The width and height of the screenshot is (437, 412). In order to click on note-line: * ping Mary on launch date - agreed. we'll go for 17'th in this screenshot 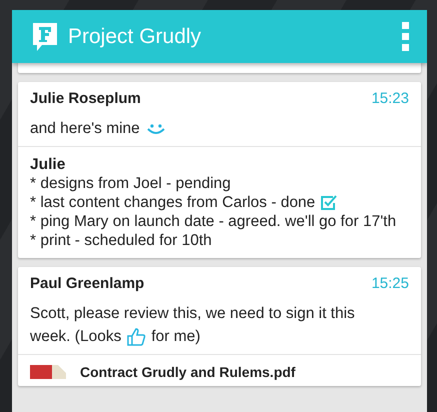, I will do `click(213, 221)`.